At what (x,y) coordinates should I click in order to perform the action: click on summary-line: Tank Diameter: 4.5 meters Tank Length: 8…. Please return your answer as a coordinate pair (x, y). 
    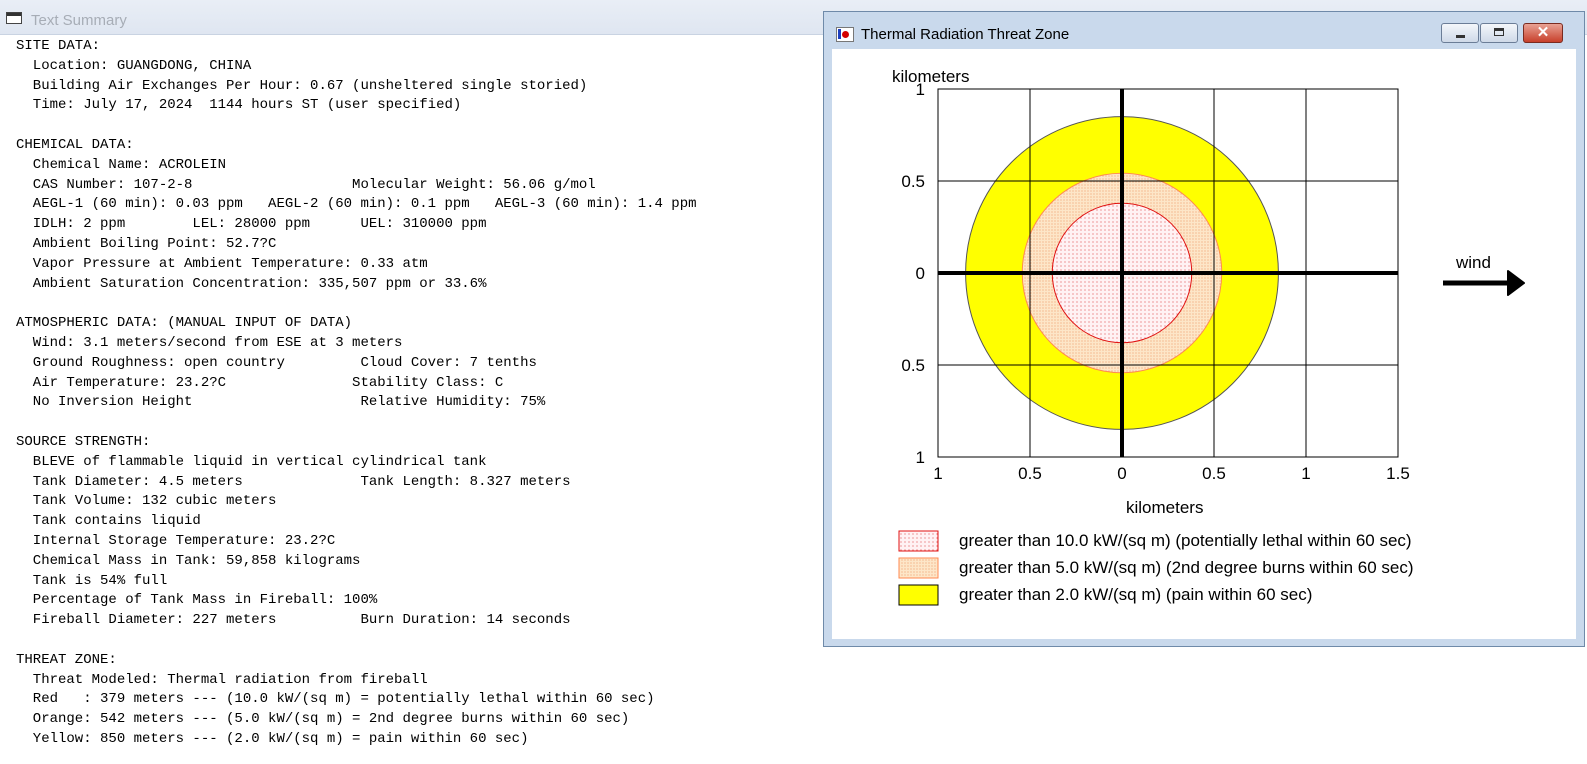
    Looking at the image, I should click on (293, 481).